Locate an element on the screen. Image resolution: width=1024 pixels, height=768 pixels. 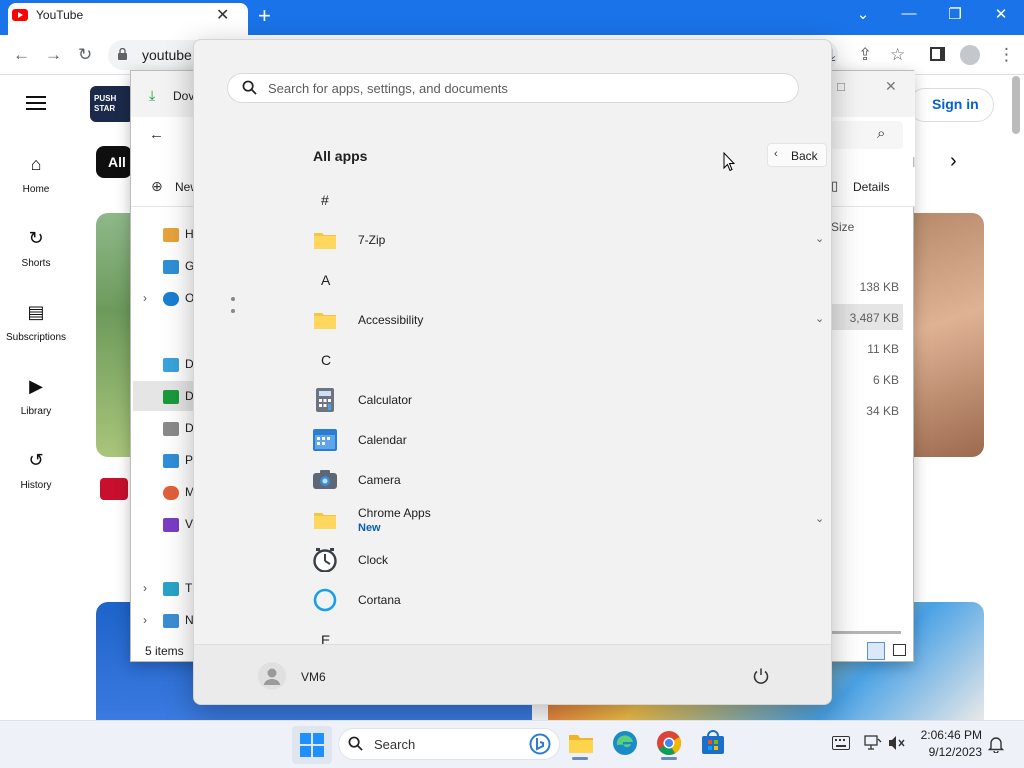
forward-arrow-icon: → is located at coordinates (53, 55).